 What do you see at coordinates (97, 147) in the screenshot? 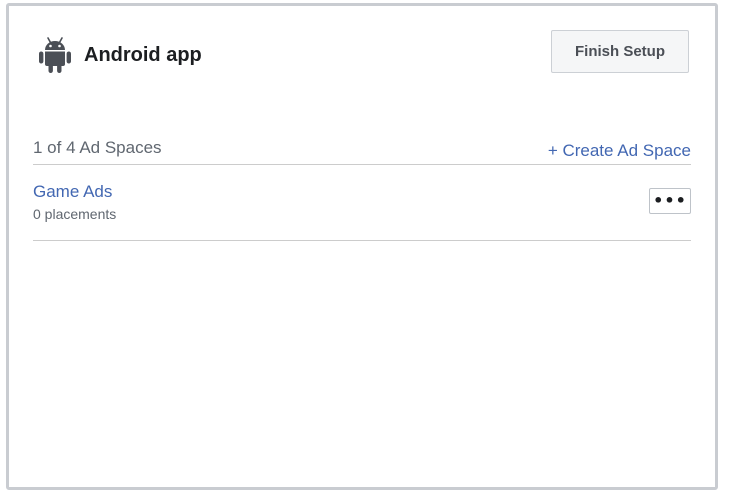
I see `ad-spaces-count: 1 of 4 Ad Spaces` at bounding box center [97, 147].